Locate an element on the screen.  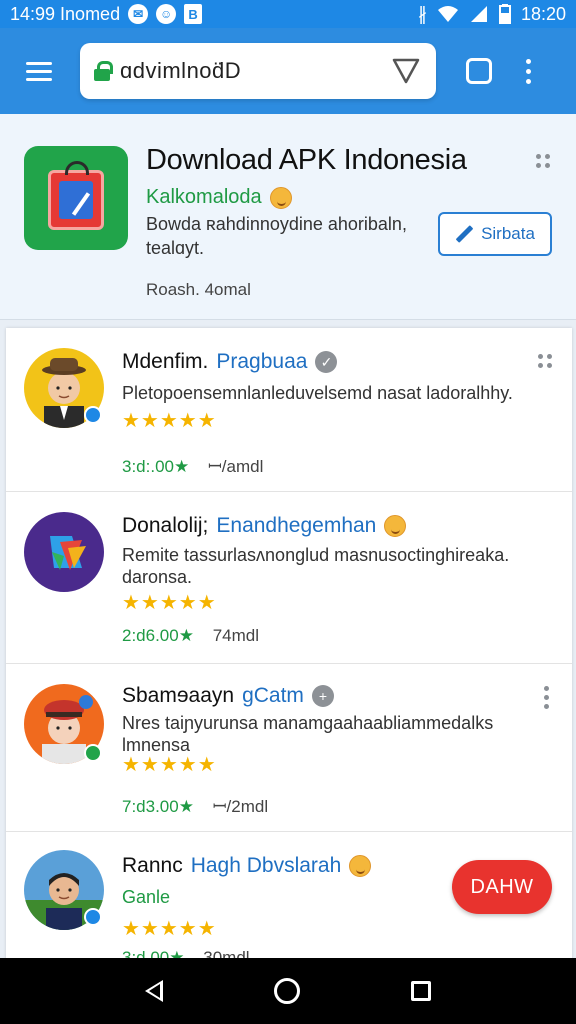
item-meta: 3:d:.00★ ꟷ/amdl is located at coordinates (192, 465).